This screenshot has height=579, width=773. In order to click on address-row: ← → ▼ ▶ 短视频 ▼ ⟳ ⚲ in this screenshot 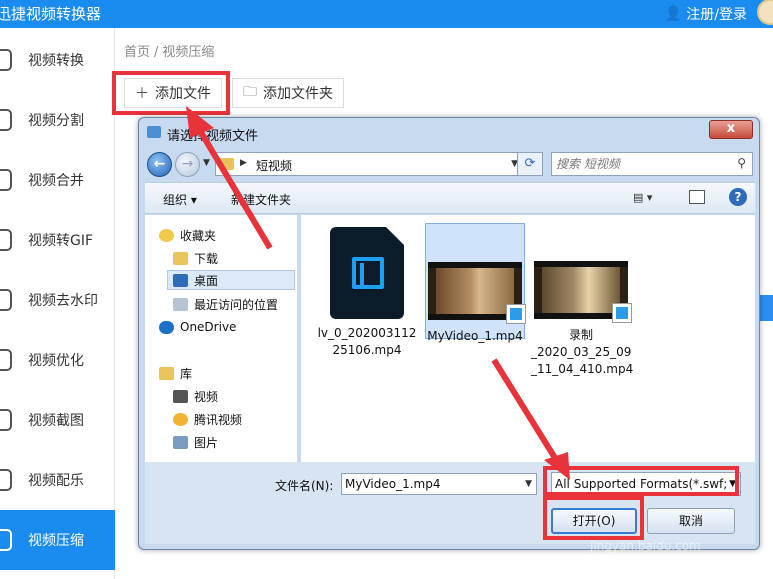, I will do `click(450, 164)`.